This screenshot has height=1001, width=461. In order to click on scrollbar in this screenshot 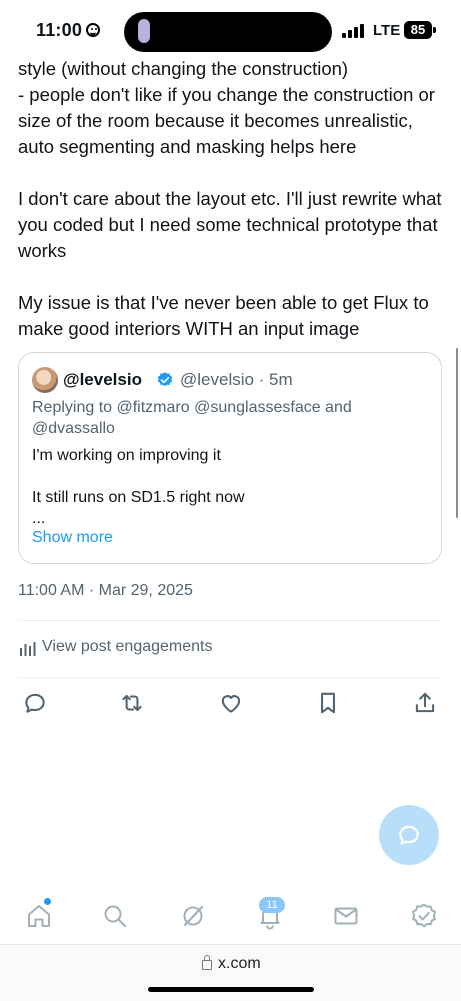, I will do `click(457, 433)`.